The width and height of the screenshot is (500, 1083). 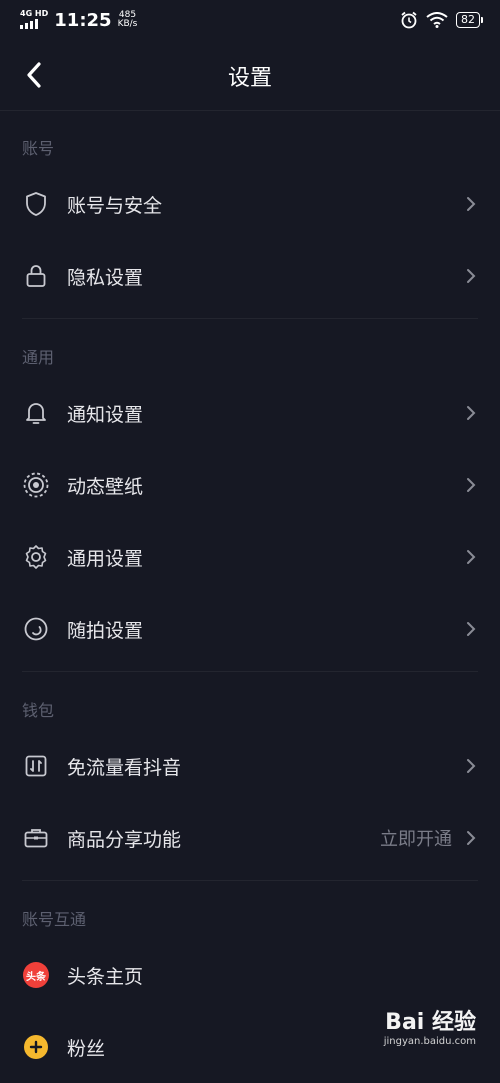 I want to click on net-speed-unit: KB/s, so click(x=127, y=24).